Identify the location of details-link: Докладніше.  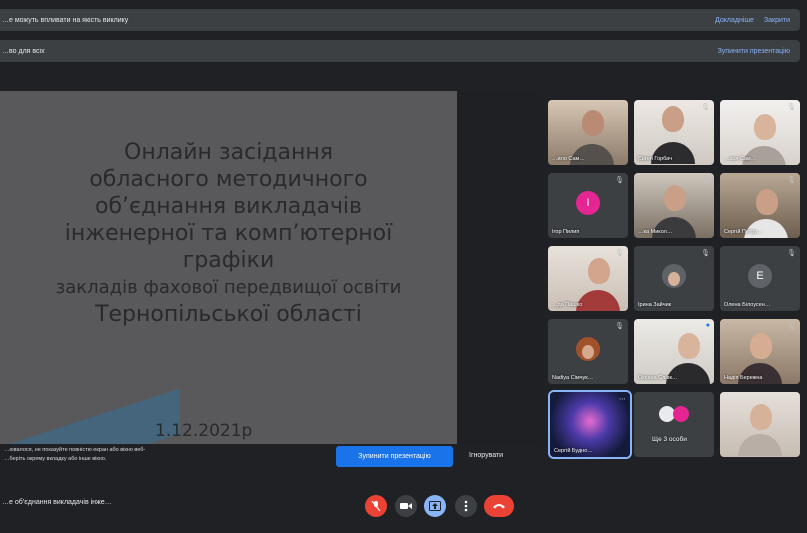
(734, 20).